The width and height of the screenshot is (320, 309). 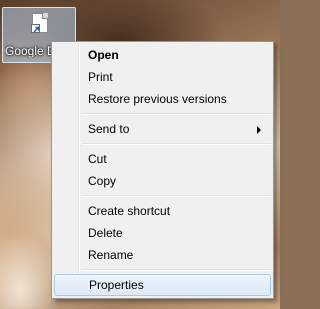 I want to click on menu-item-properties: Properties, so click(x=162, y=285).